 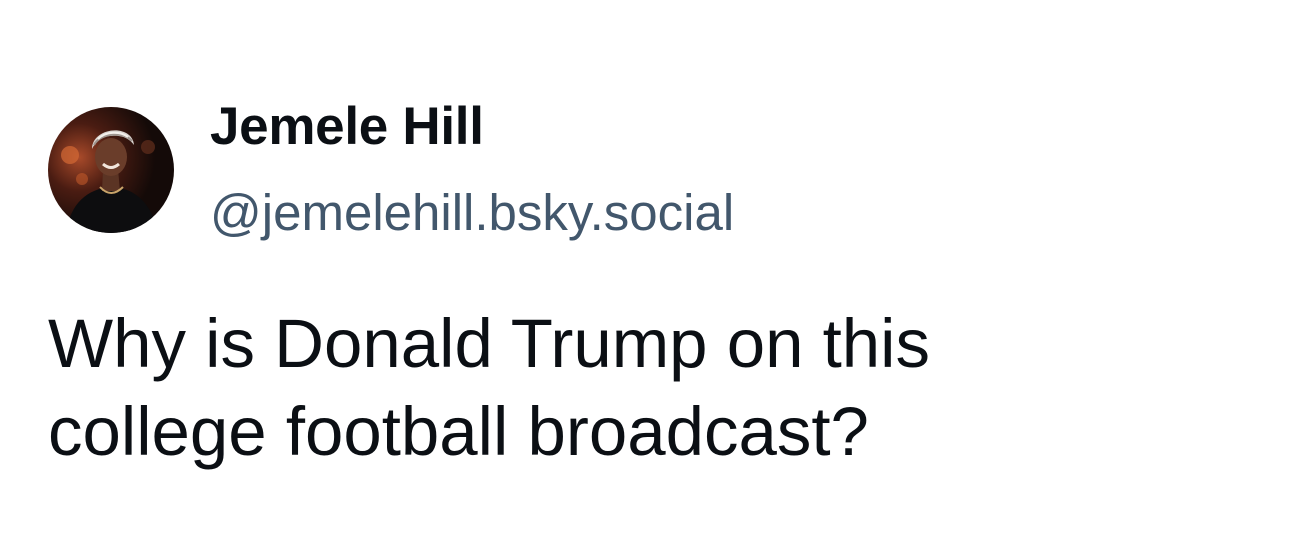 I want to click on author-display-name: Jemele Hill, so click(x=347, y=126).